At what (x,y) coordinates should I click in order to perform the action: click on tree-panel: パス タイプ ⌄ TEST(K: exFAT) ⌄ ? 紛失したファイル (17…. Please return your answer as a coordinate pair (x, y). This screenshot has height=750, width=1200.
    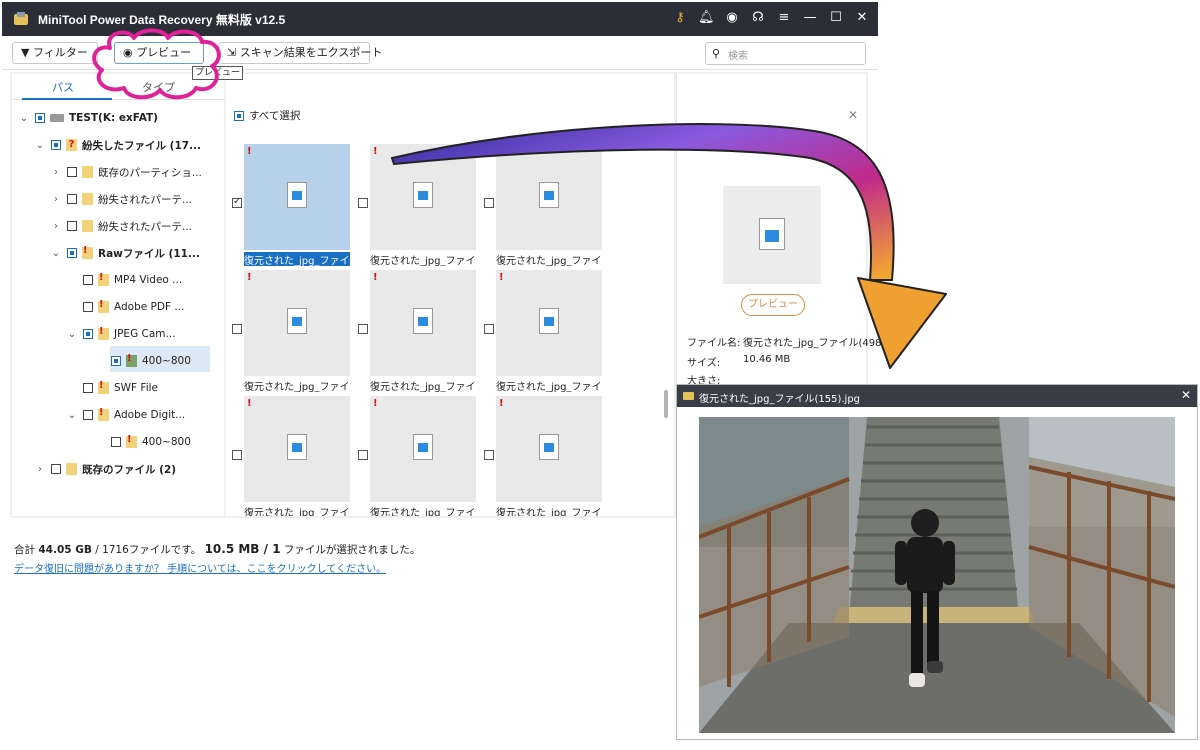
    Looking at the image, I should click on (118, 295).